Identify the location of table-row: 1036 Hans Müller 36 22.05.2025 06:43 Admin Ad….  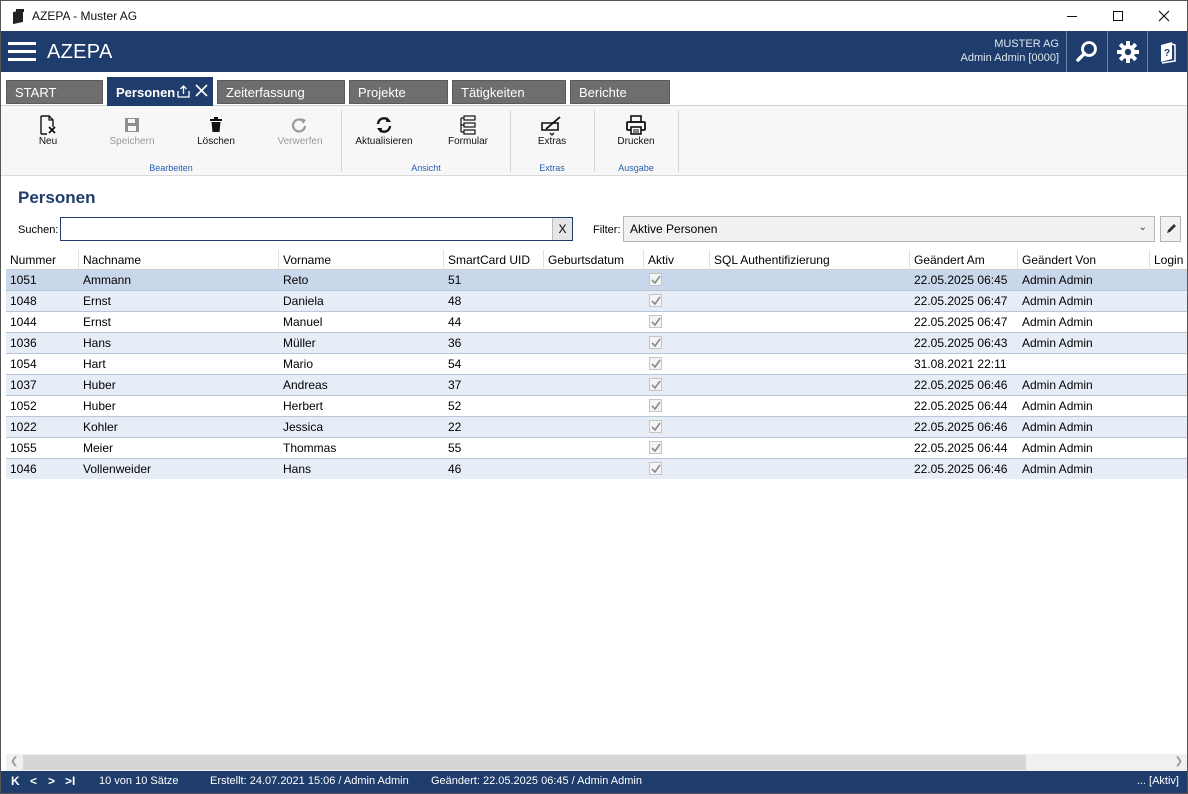
(596, 343).